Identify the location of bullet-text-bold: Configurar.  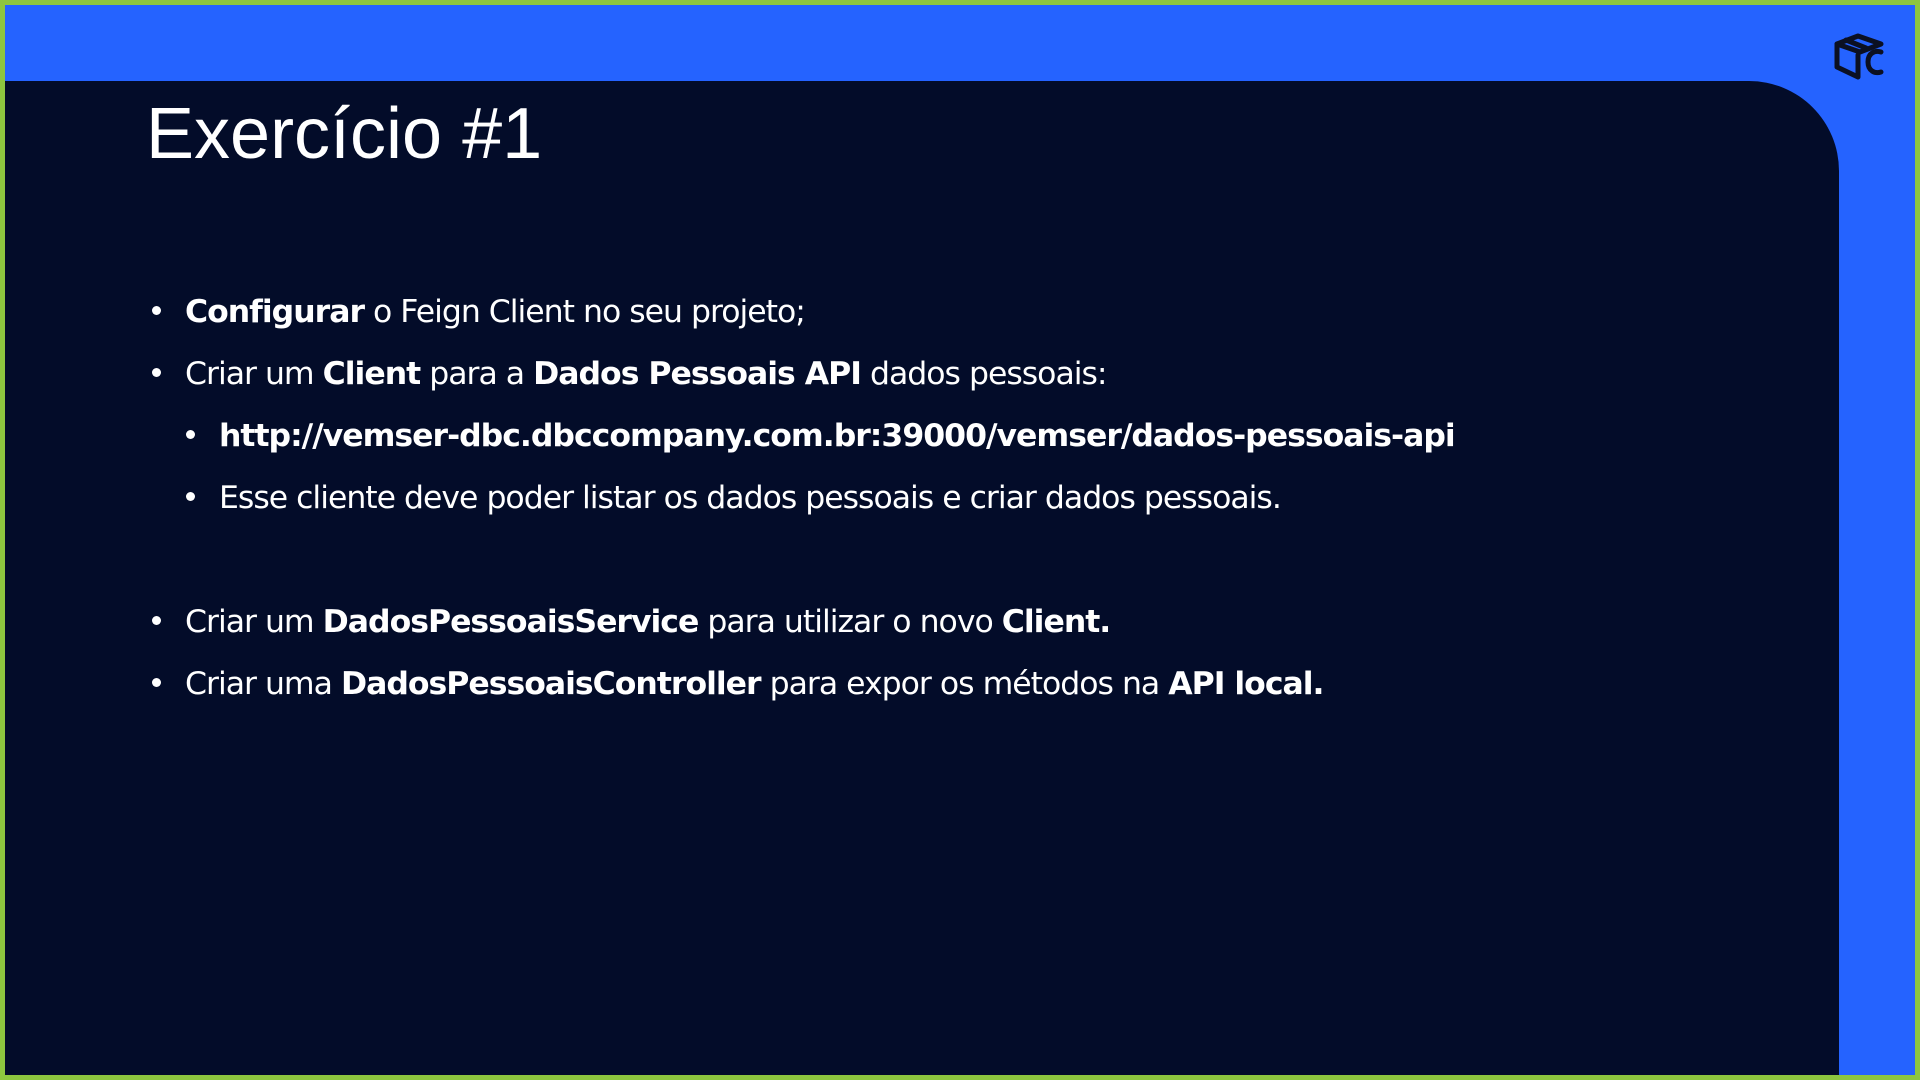
(275, 312).